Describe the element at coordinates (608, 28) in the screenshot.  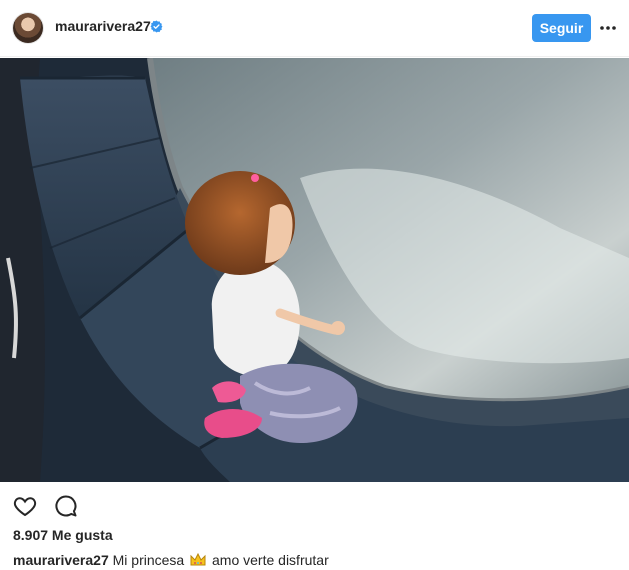
I see `more-options-icon` at that location.